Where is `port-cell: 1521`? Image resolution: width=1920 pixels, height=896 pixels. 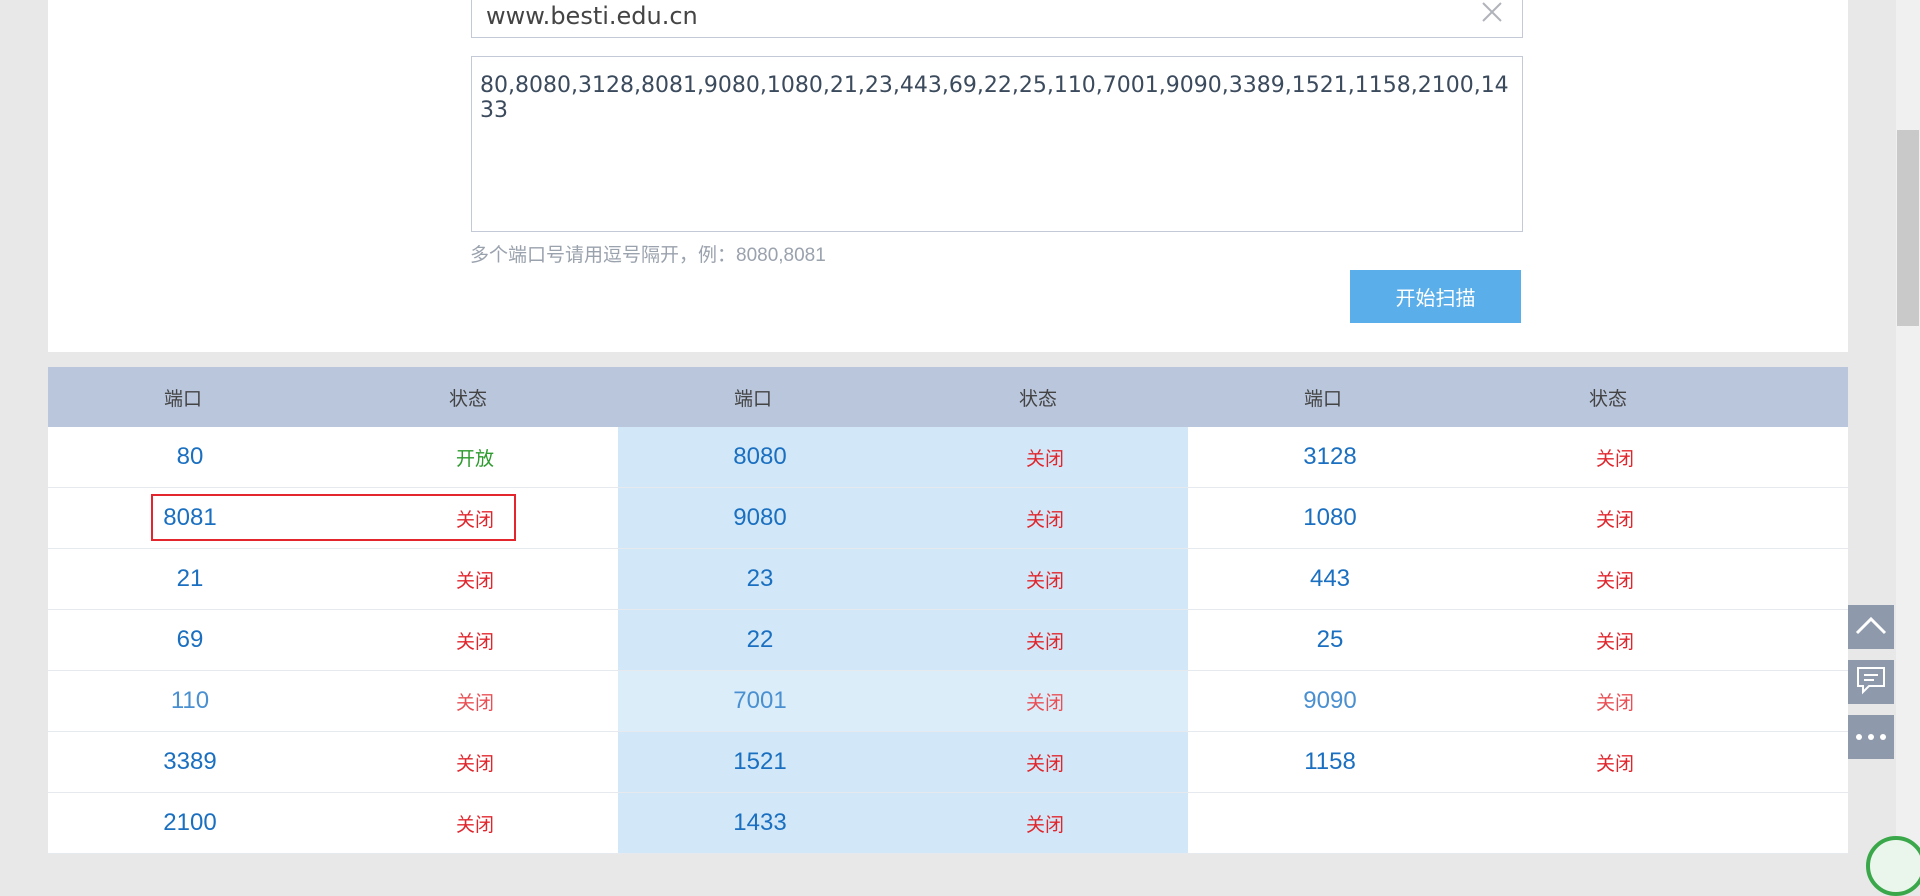 port-cell: 1521 is located at coordinates (760, 761).